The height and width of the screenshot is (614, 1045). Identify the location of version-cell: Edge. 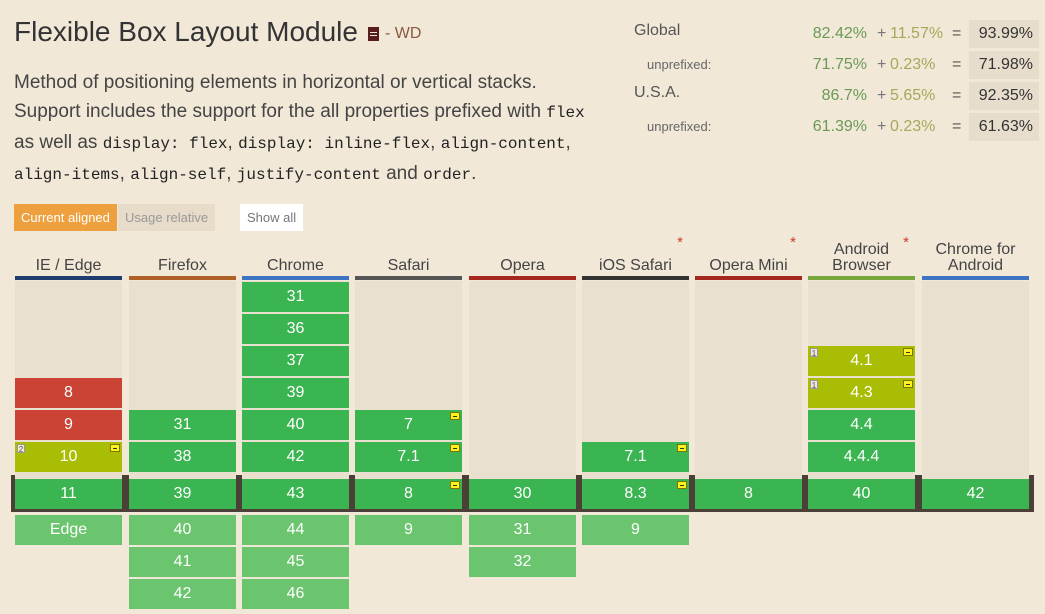
(68, 530).